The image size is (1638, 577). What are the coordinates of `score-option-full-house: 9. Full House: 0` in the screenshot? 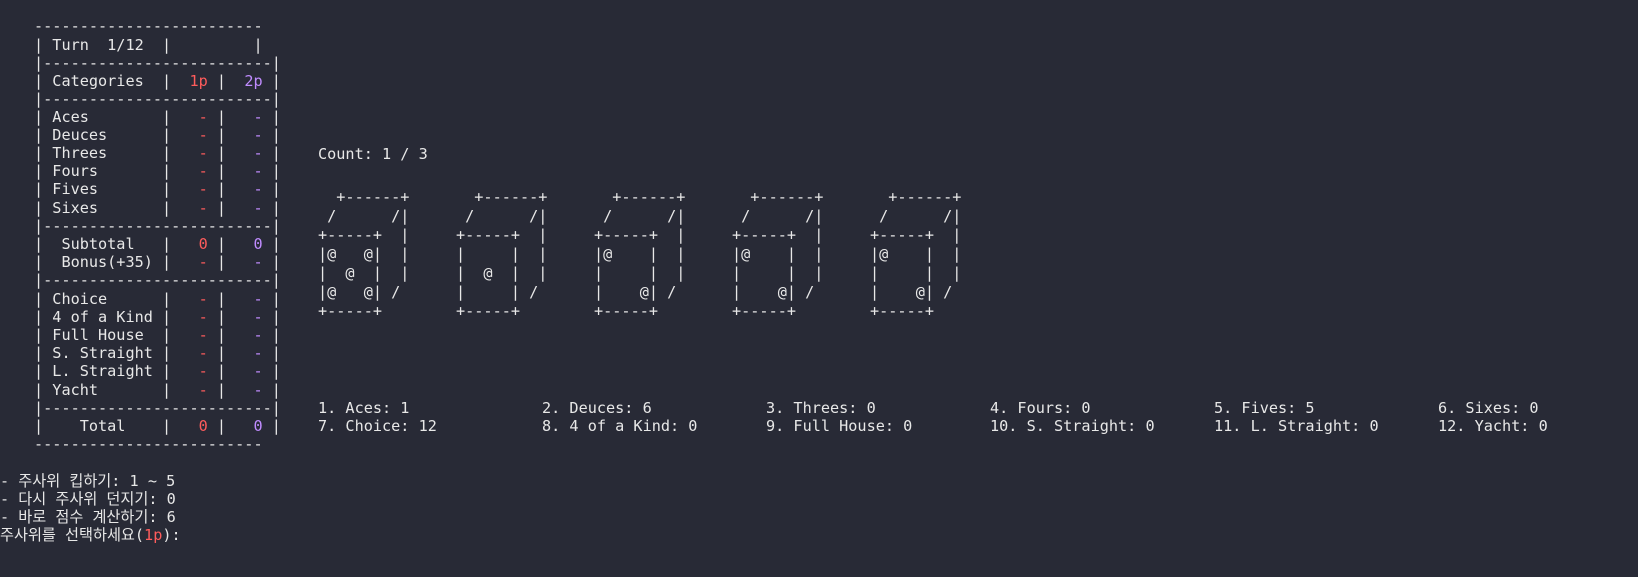 It's located at (839, 426).